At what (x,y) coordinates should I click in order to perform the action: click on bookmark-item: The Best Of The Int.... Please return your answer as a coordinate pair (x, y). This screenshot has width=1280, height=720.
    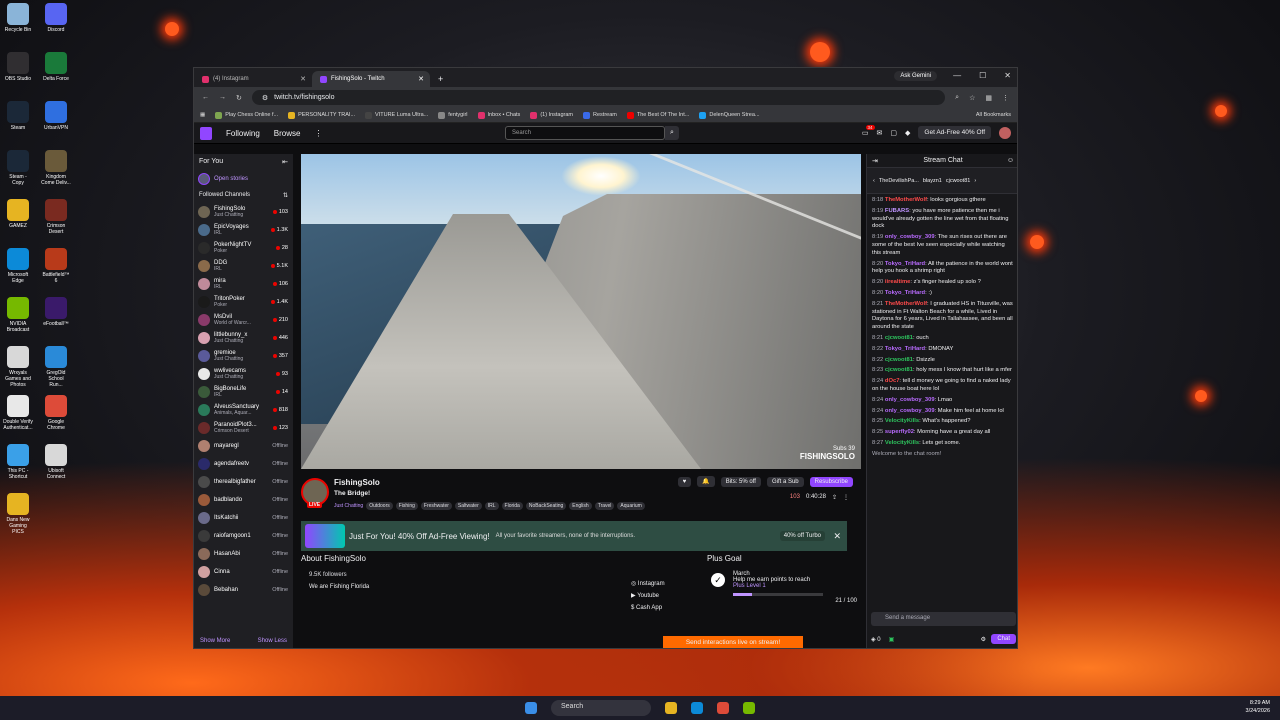
    Looking at the image, I should click on (657, 115).